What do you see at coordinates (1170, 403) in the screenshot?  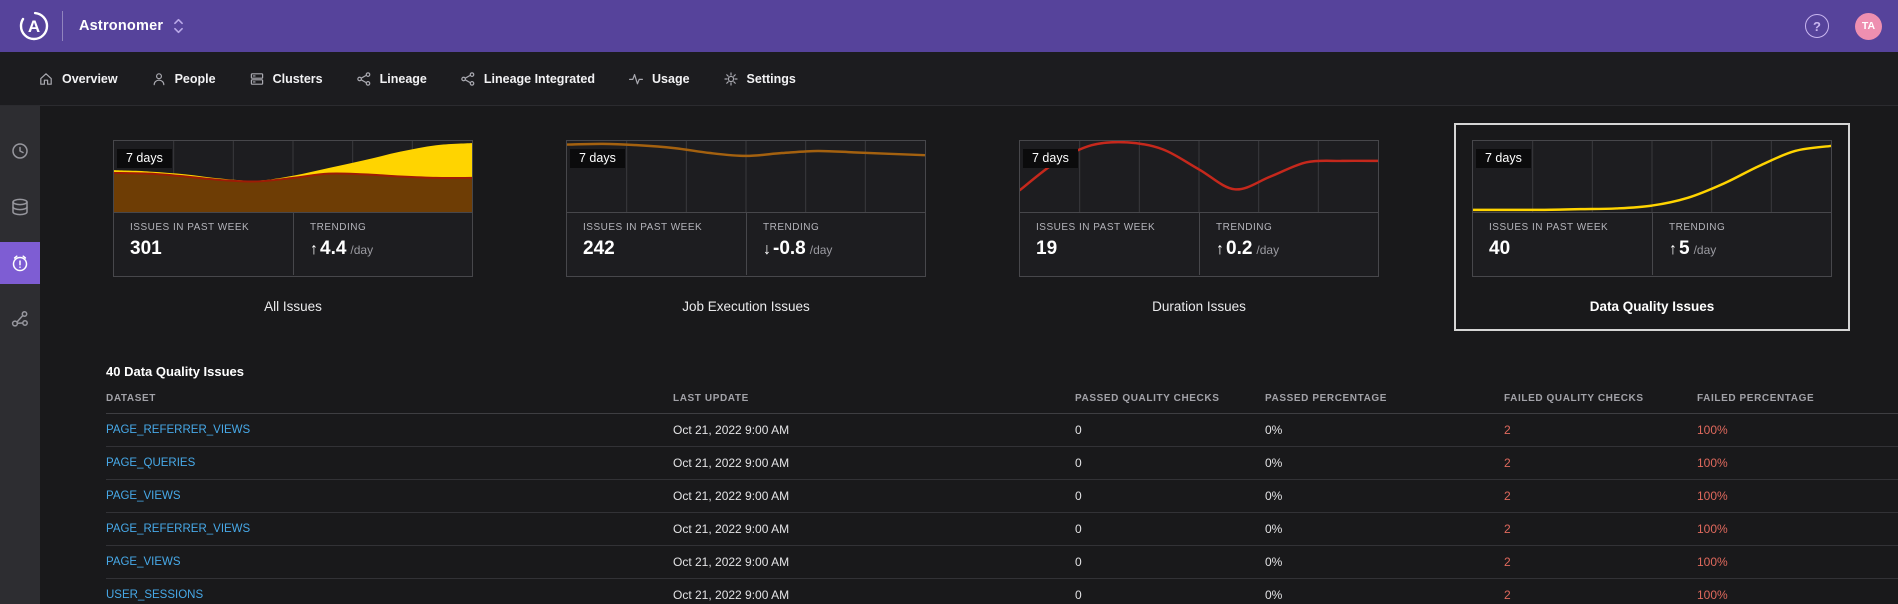 I see `col-passed-quality-checks: PASSED QUALITY CHECKS` at bounding box center [1170, 403].